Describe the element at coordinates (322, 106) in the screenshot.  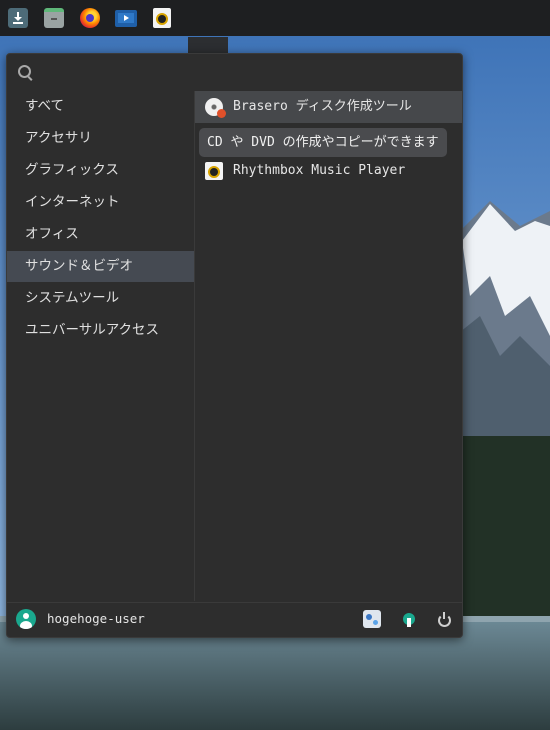
I see `app-label: Brasero ディスク作成ツール` at that location.